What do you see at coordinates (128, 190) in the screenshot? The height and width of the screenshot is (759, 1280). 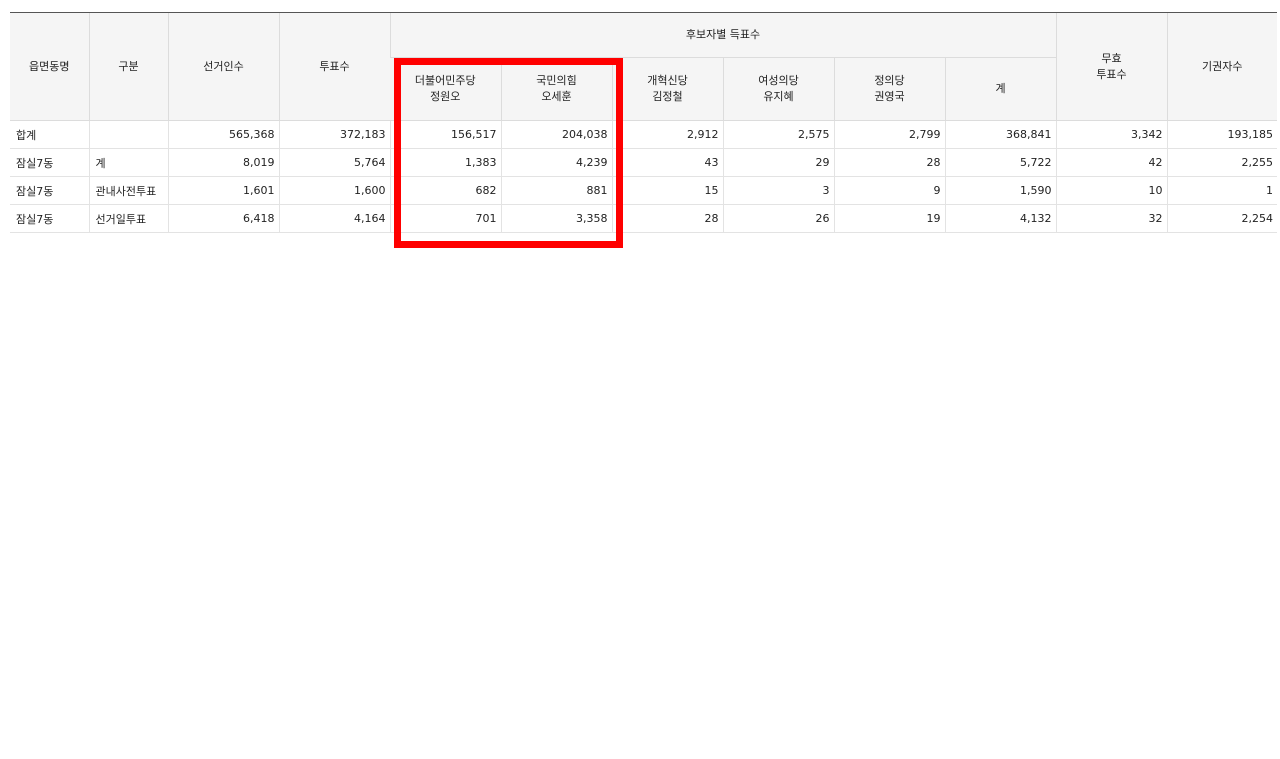 I see `cell-category: 관내사전투표` at bounding box center [128, 190].